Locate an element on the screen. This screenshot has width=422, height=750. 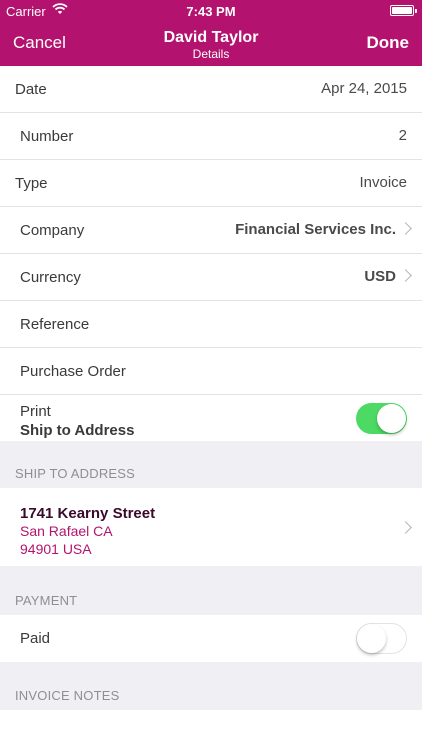
type-row: Type Invoice is located at coordinates (211, 183).